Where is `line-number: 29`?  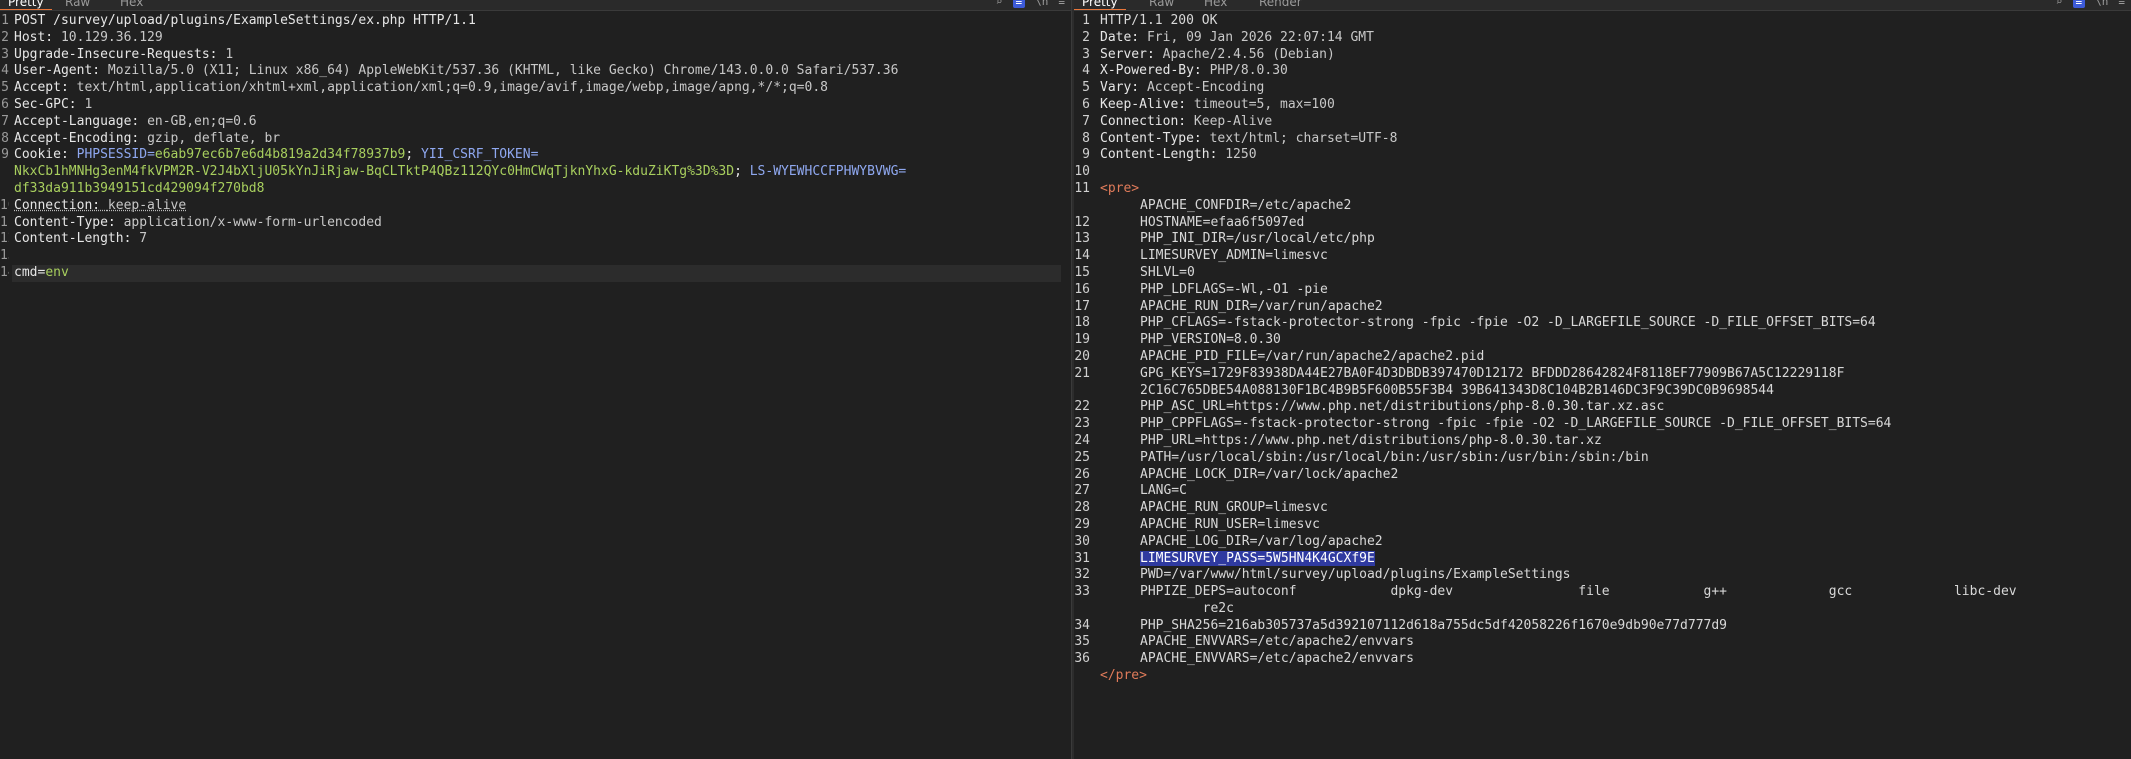
line-number: 29 is located at coordinates (1082, 524).